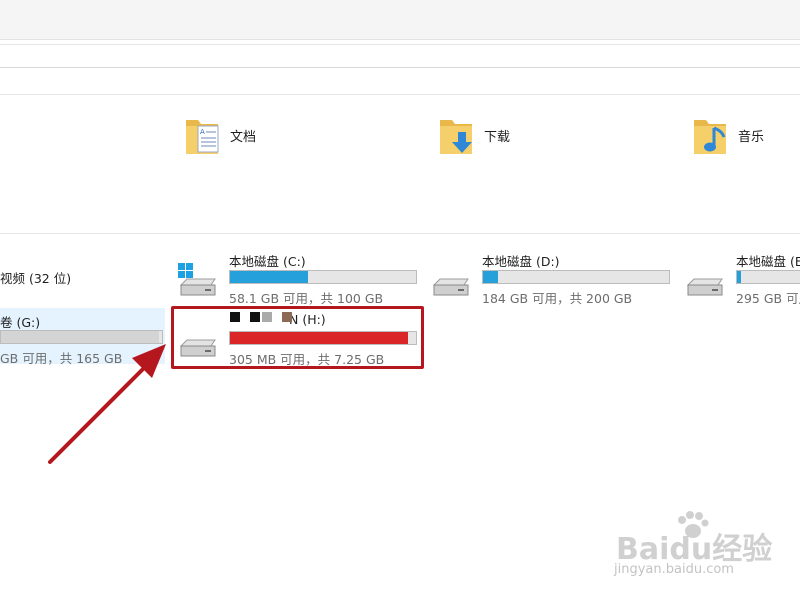  I want to click on drive-d: 本地磁盘 (D:) 184 GB 可用，共 200 GB, so click(555, 279).